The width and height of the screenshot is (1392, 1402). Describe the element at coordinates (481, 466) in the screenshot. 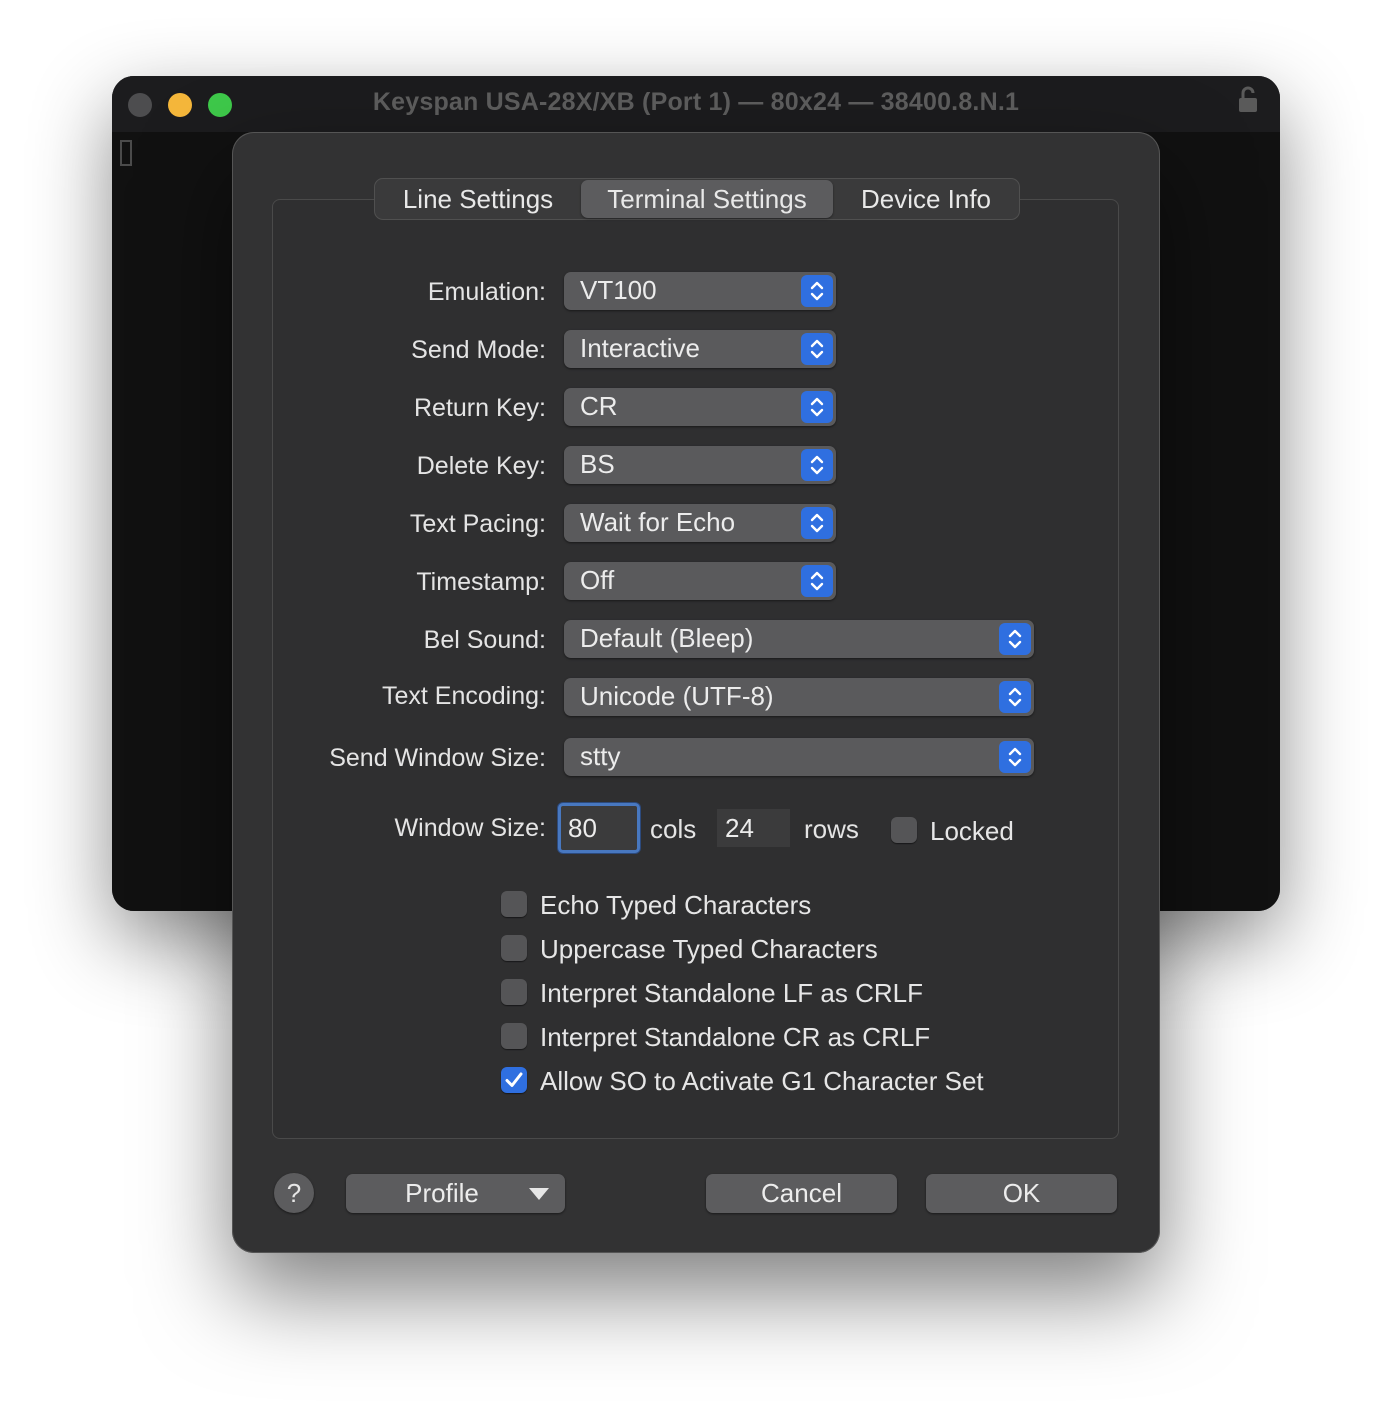

I see `delete-key-label: Delete Key:` at that location.